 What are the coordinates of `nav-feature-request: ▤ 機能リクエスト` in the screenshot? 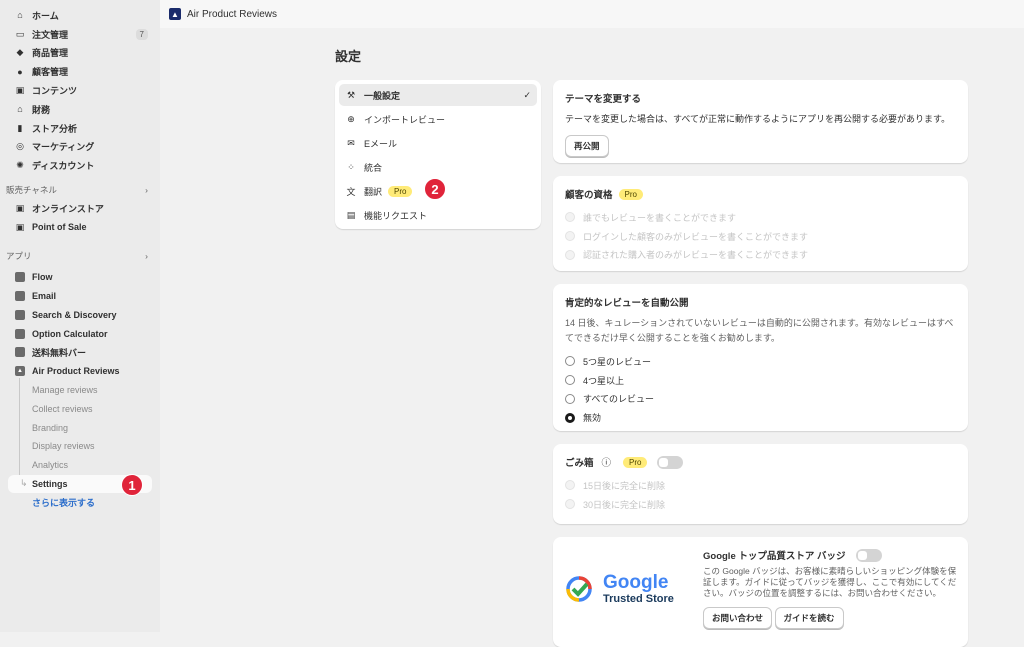 It's located at (438, 215).